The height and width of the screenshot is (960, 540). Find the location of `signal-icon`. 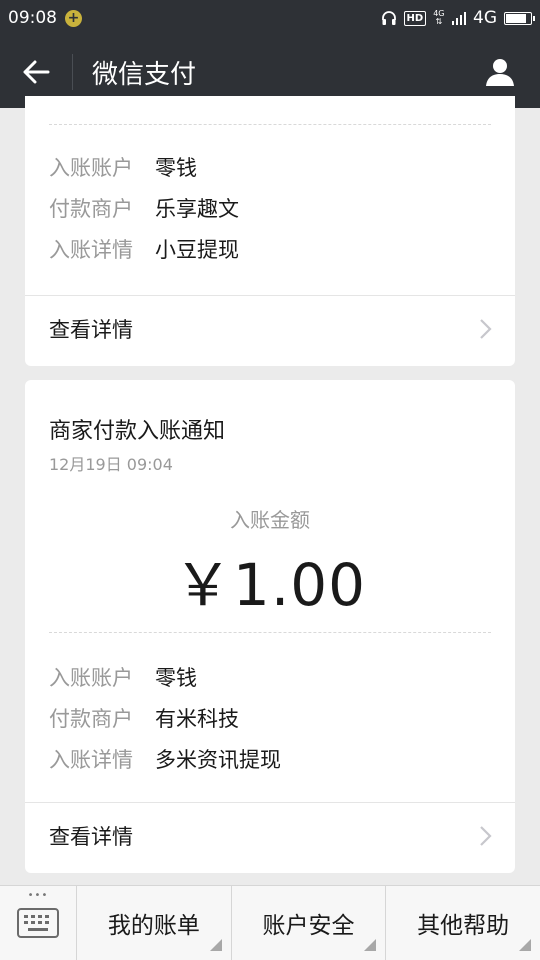

signal-icon is located at coordinates (458, 18).